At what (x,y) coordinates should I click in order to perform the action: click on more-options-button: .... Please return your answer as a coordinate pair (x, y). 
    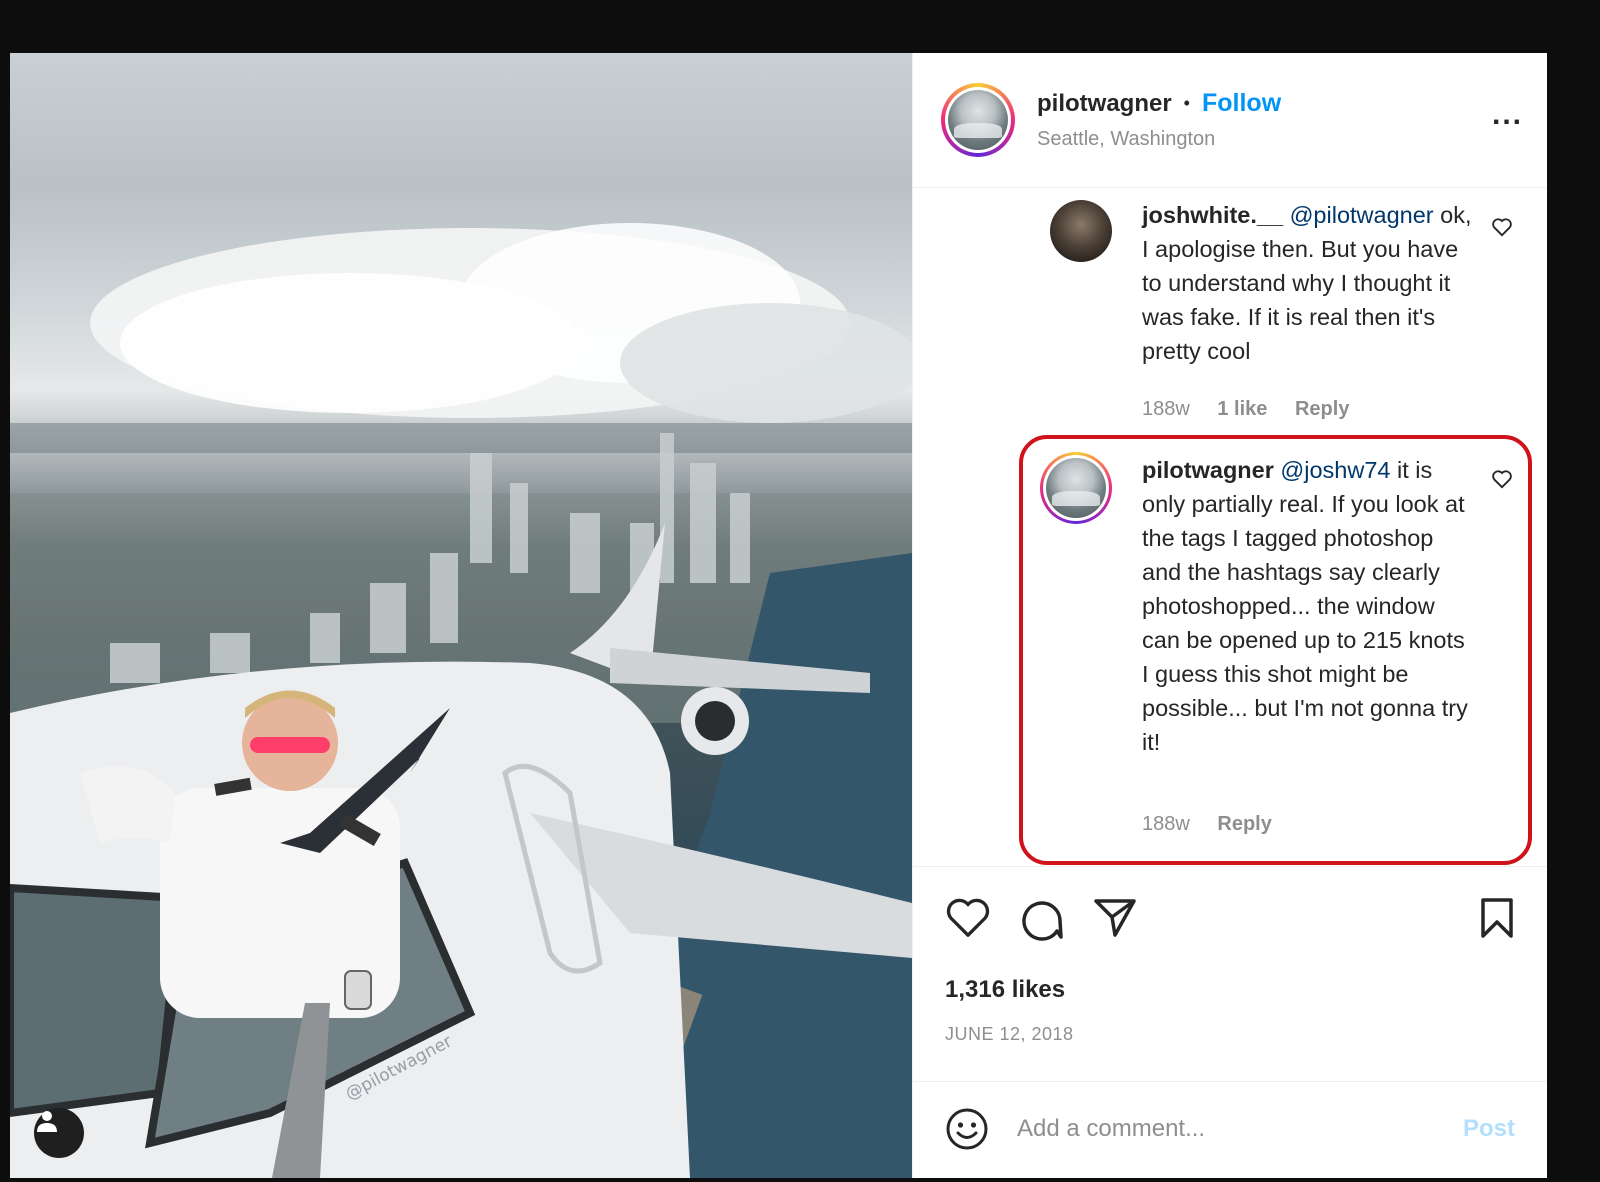
    Looking at the image, I should click on (1507, 120).